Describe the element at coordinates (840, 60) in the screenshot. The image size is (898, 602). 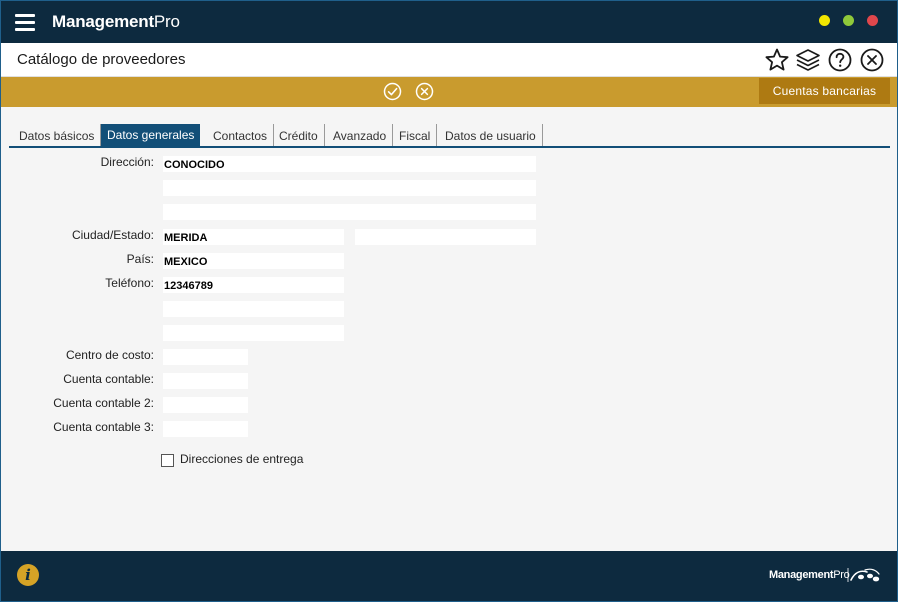
I see `help-icon` at that location.